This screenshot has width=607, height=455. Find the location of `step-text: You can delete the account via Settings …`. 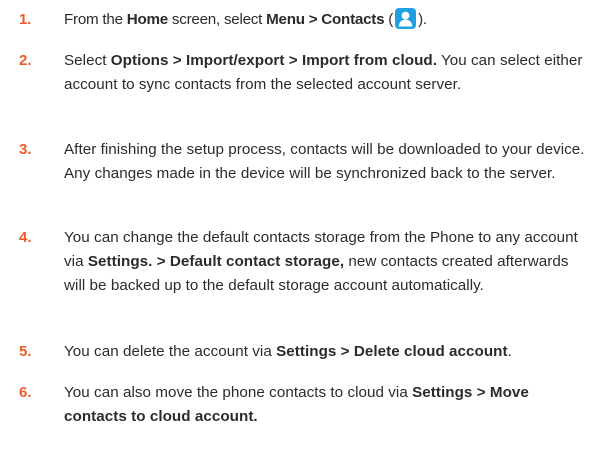

step-text: You can delete the account via Settings … is located at coordinates (288, 351).